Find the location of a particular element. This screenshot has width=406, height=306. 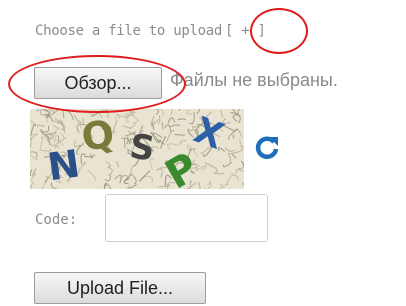

choose-file-line: Choose a file to upload[ + ] is located at coordinates (150, 31).